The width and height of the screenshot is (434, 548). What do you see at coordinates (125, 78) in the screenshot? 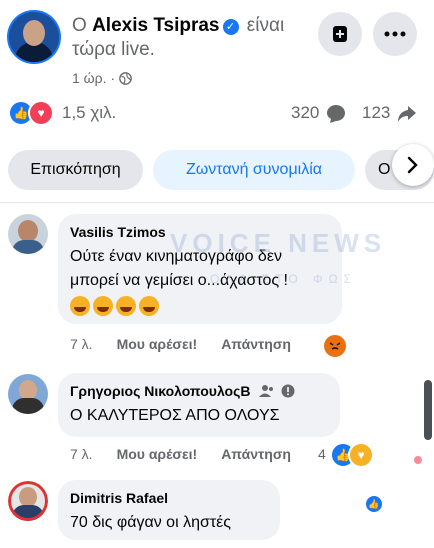
I see `globe-icon` at bounding box center [125, 78].